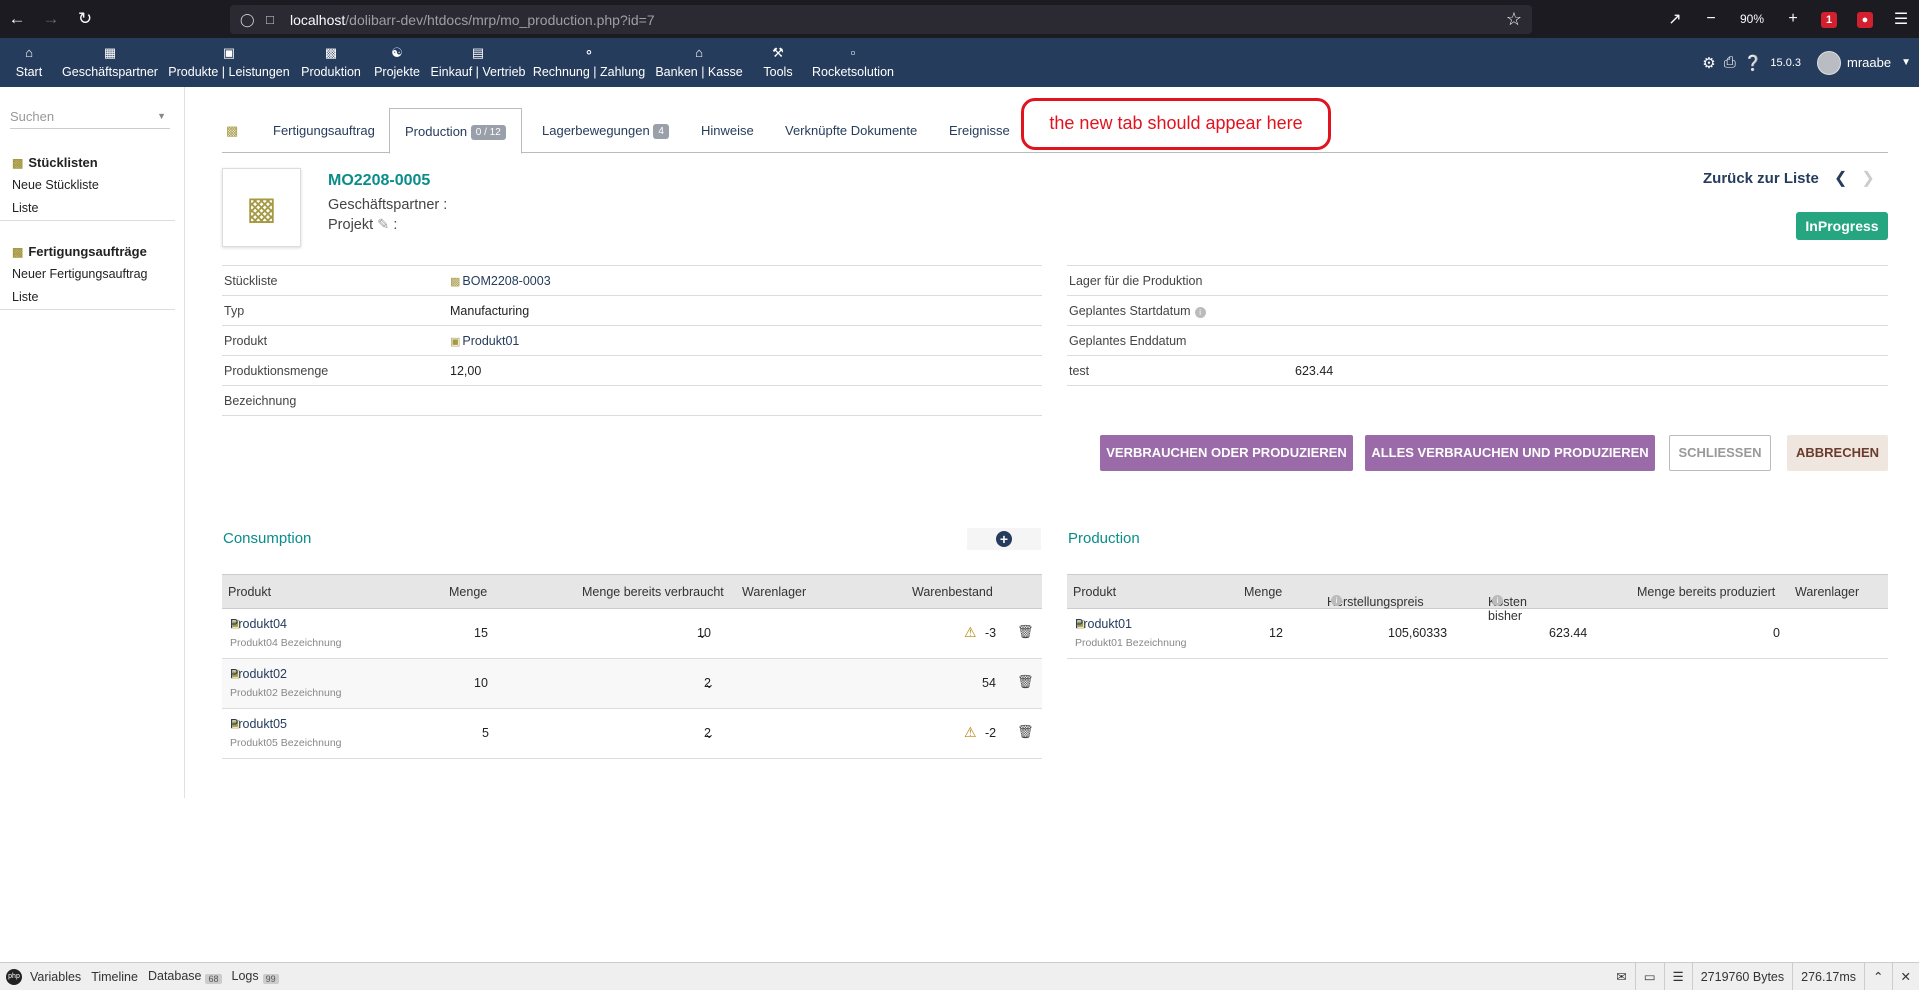 Image resolution: width=1919 pixels, height=990 pixels. I want to click on object-ref: MO2208-0005, so click(379, 180).